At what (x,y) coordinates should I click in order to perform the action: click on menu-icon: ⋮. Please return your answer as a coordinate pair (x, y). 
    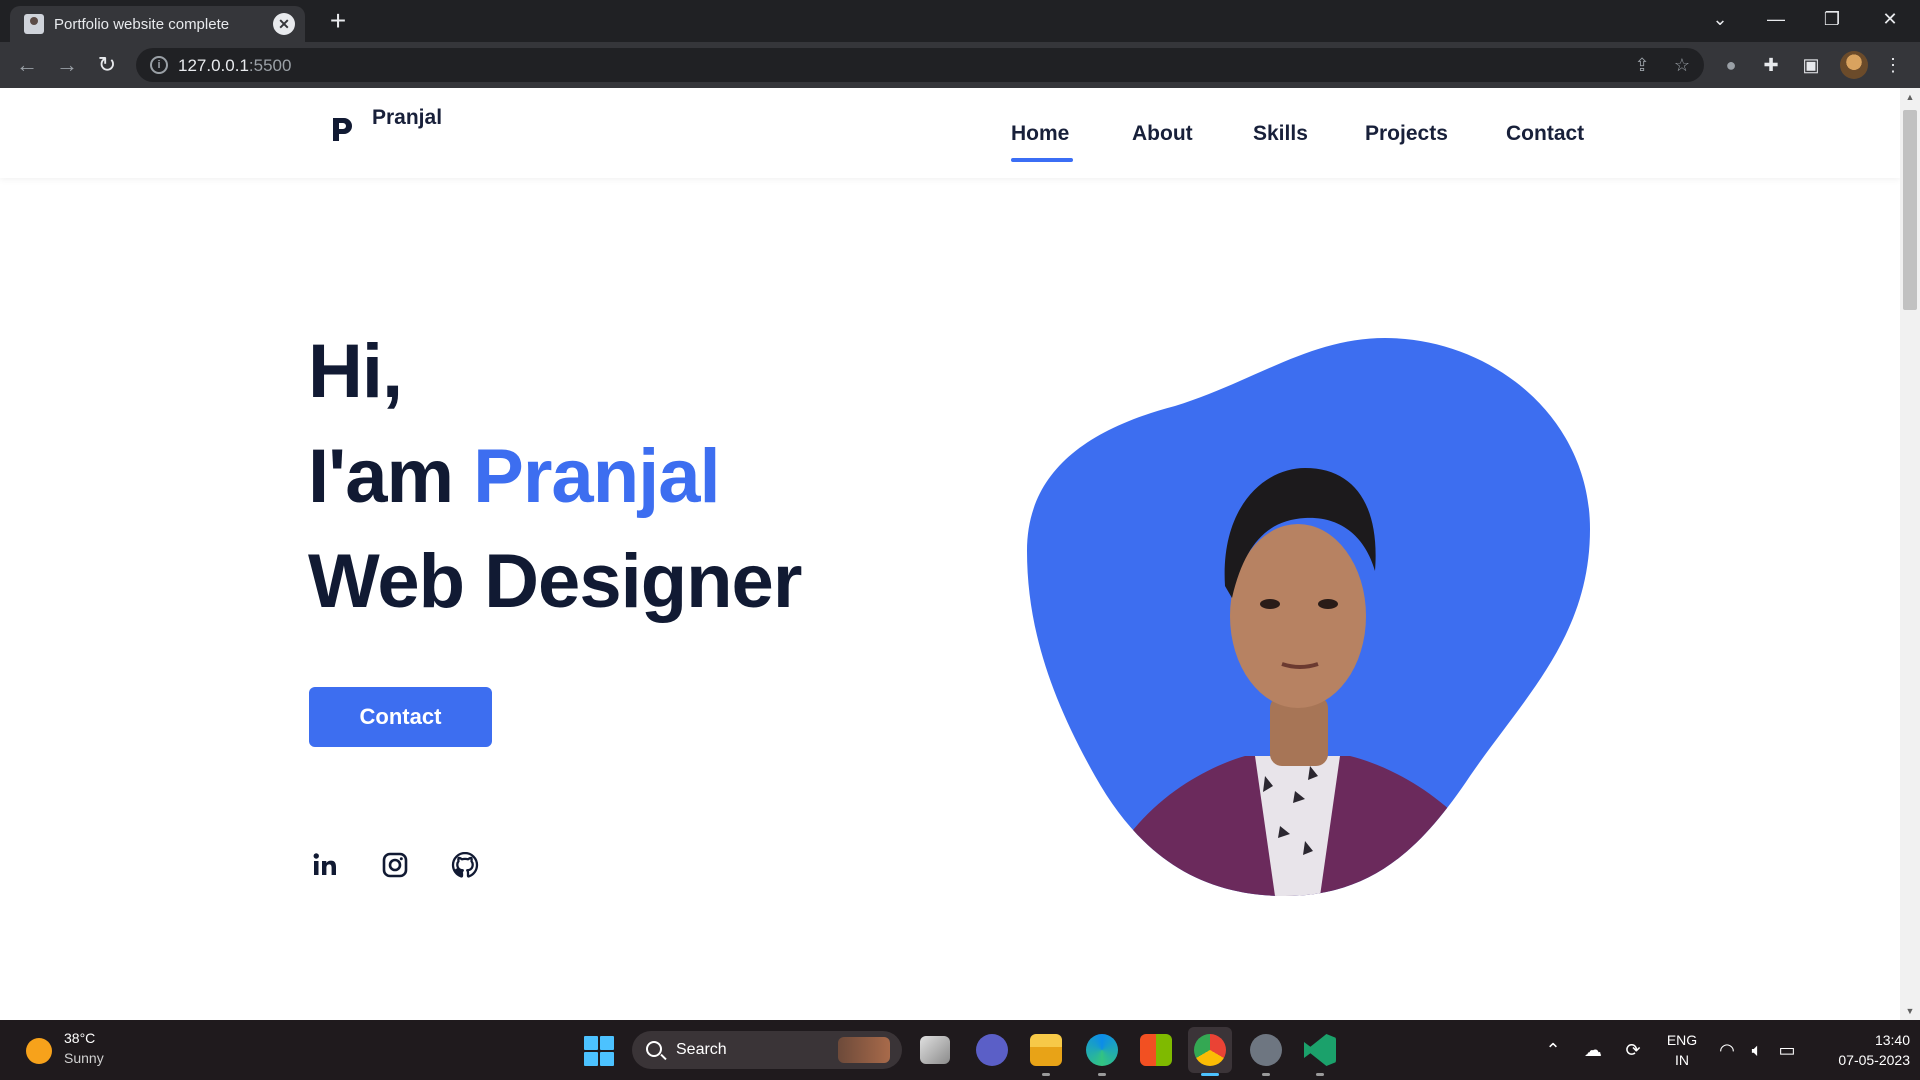
    Looking at the image, I should click on (1893, 65).